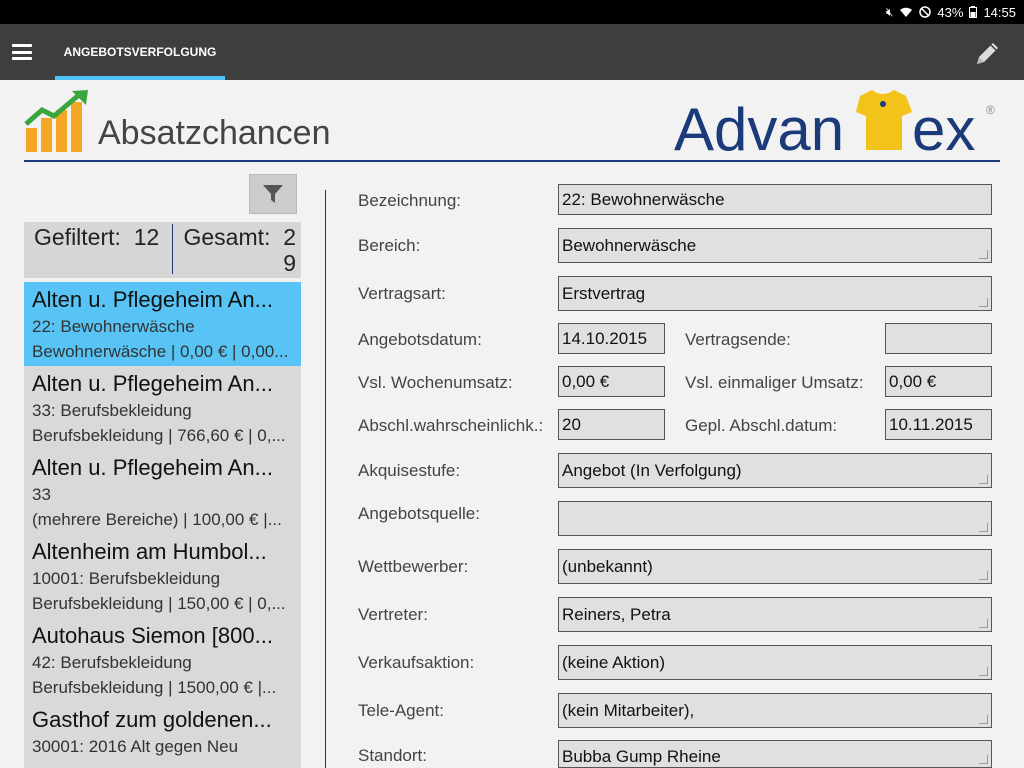  What do you see at coordinates (22, 52) in the screenshot?
I see `menu-icon` at bounding box center [22, 52].